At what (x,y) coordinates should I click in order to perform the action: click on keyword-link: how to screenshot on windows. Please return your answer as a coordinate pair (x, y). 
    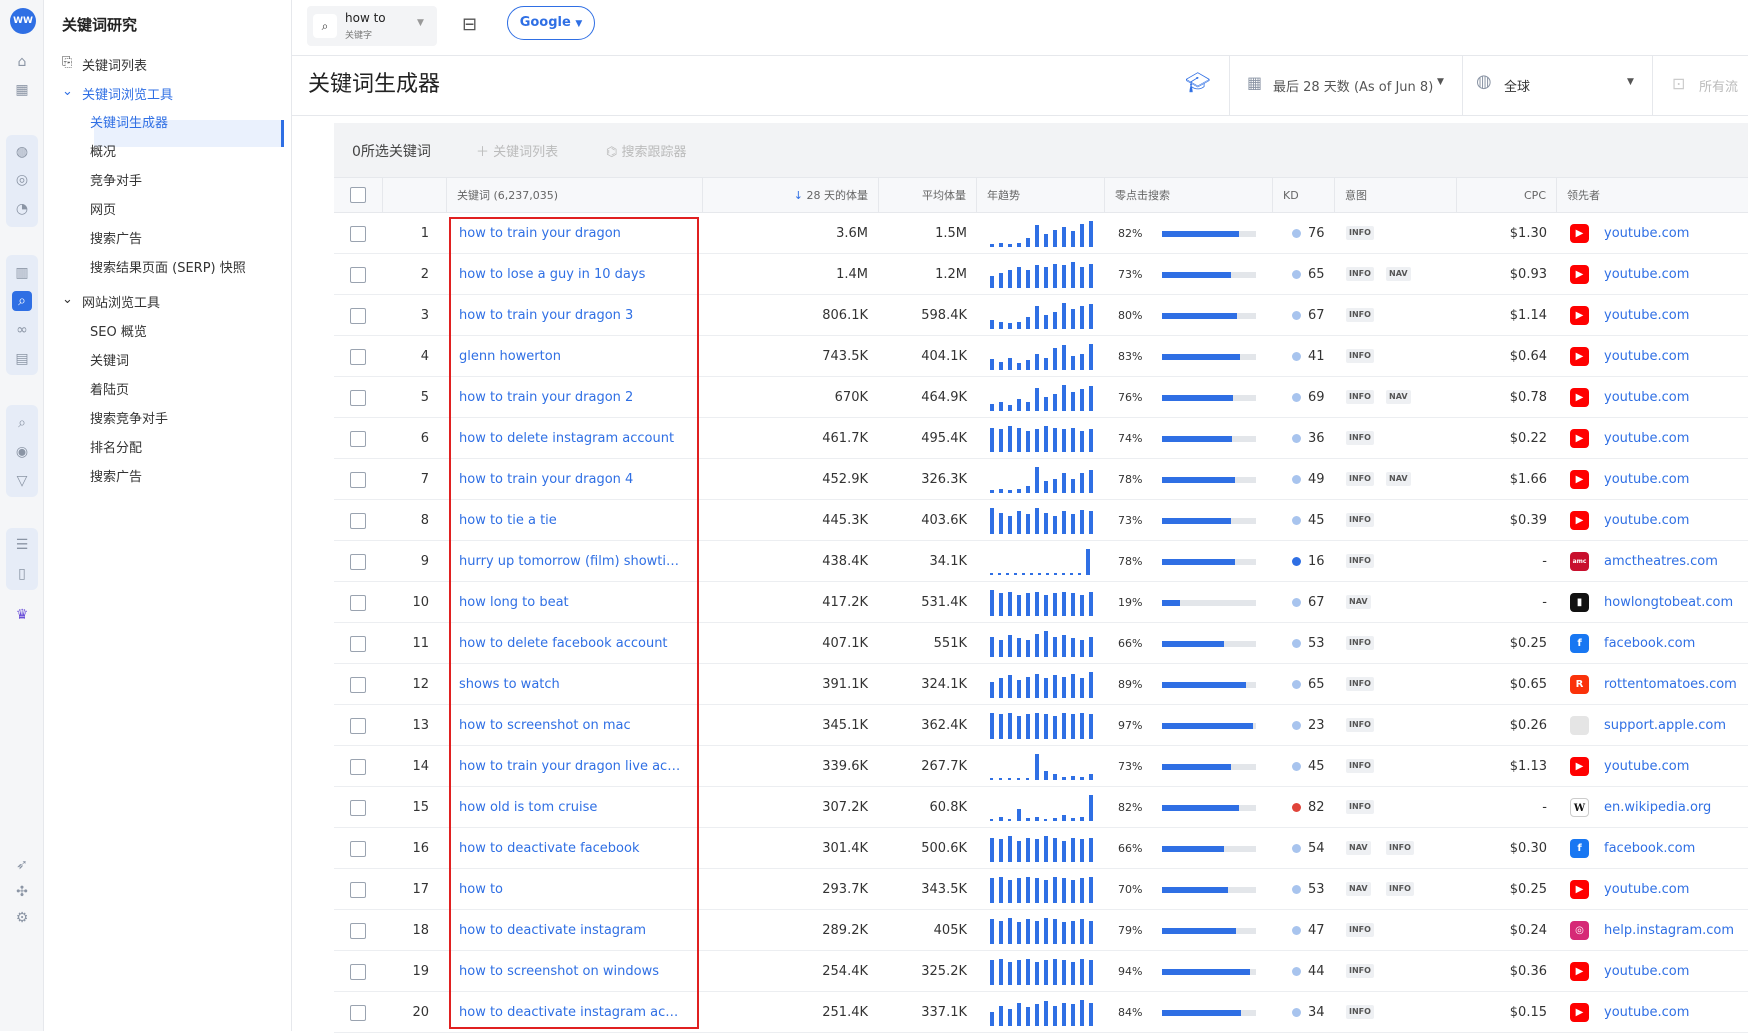
    Looking at the image, I should click on (571, 971).